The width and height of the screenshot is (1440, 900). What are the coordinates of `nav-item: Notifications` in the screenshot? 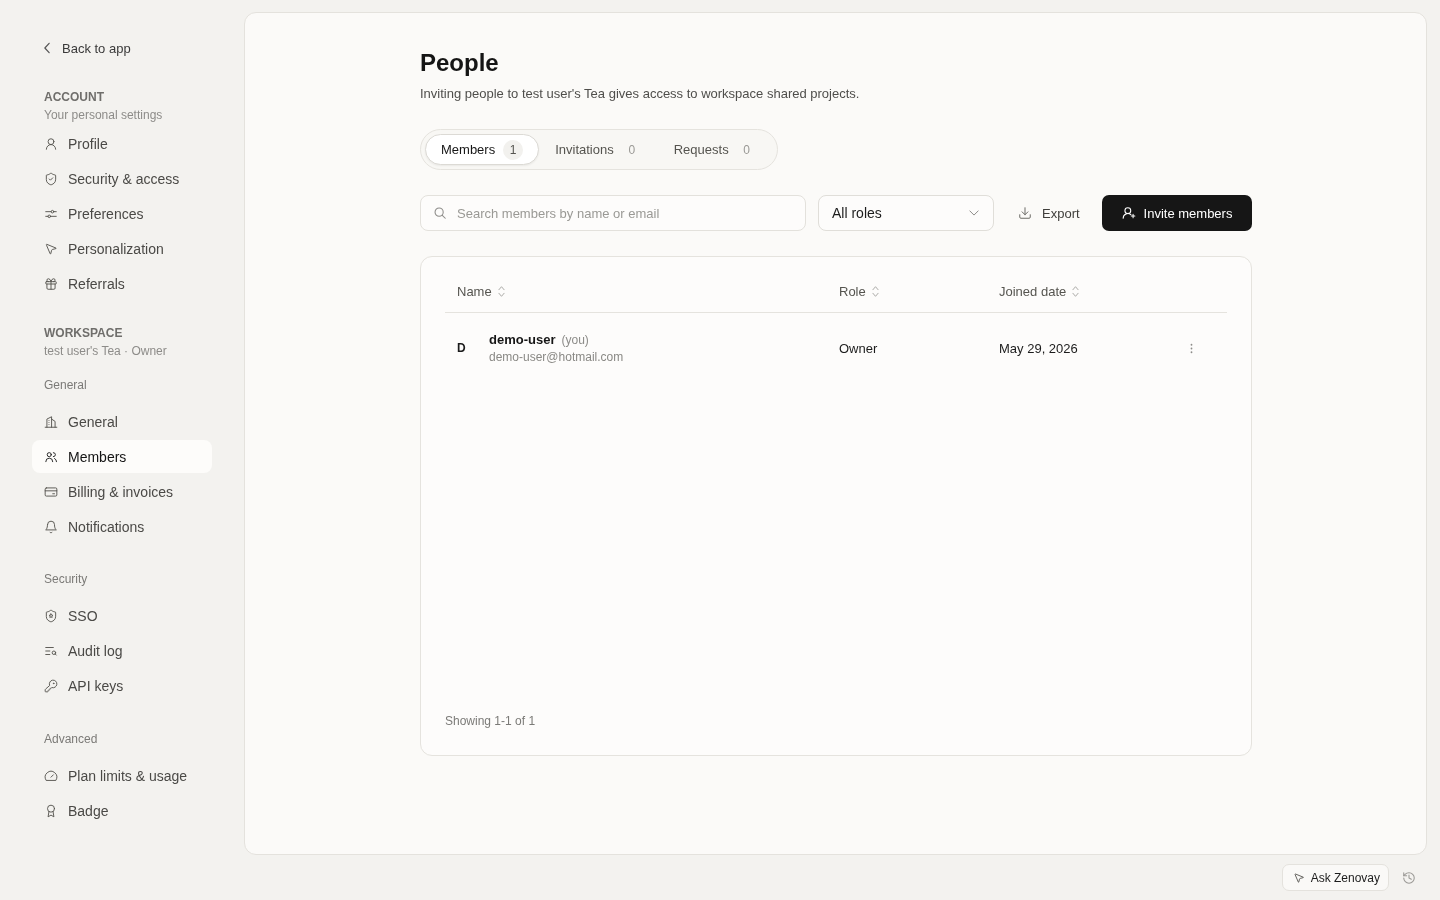 It's located at (122, 526).